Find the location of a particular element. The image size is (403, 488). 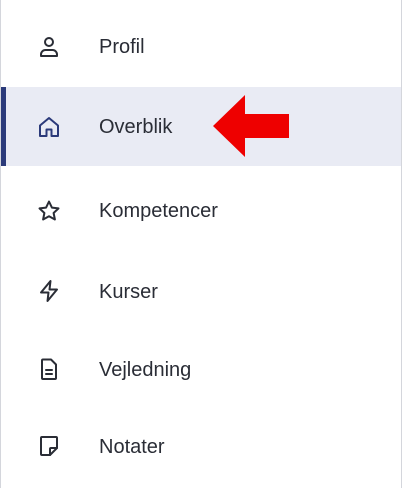

home-icon is located at coordinates (49, 127).